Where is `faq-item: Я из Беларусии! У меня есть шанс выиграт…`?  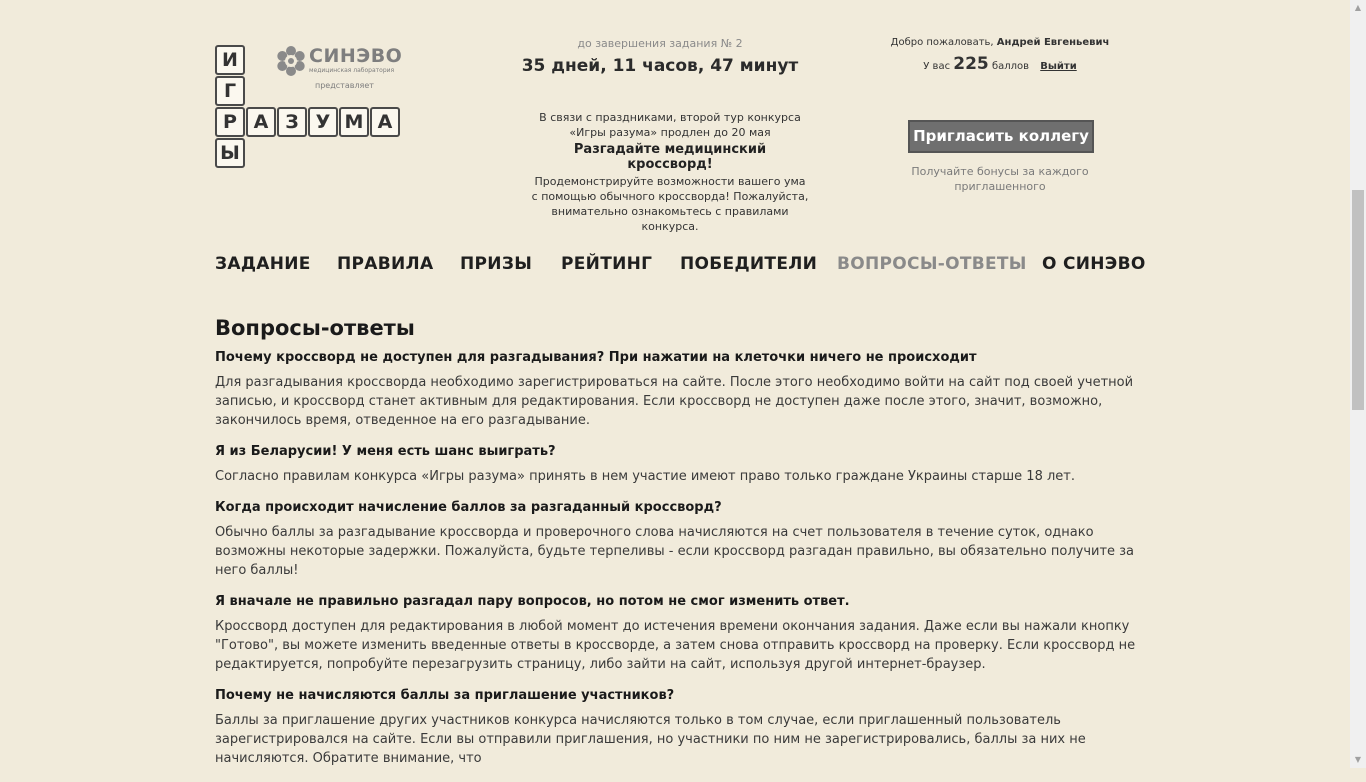 faq-item: Я из Беларусии! У меня есть шанс выиграт… is located at coordinates (677, 465).